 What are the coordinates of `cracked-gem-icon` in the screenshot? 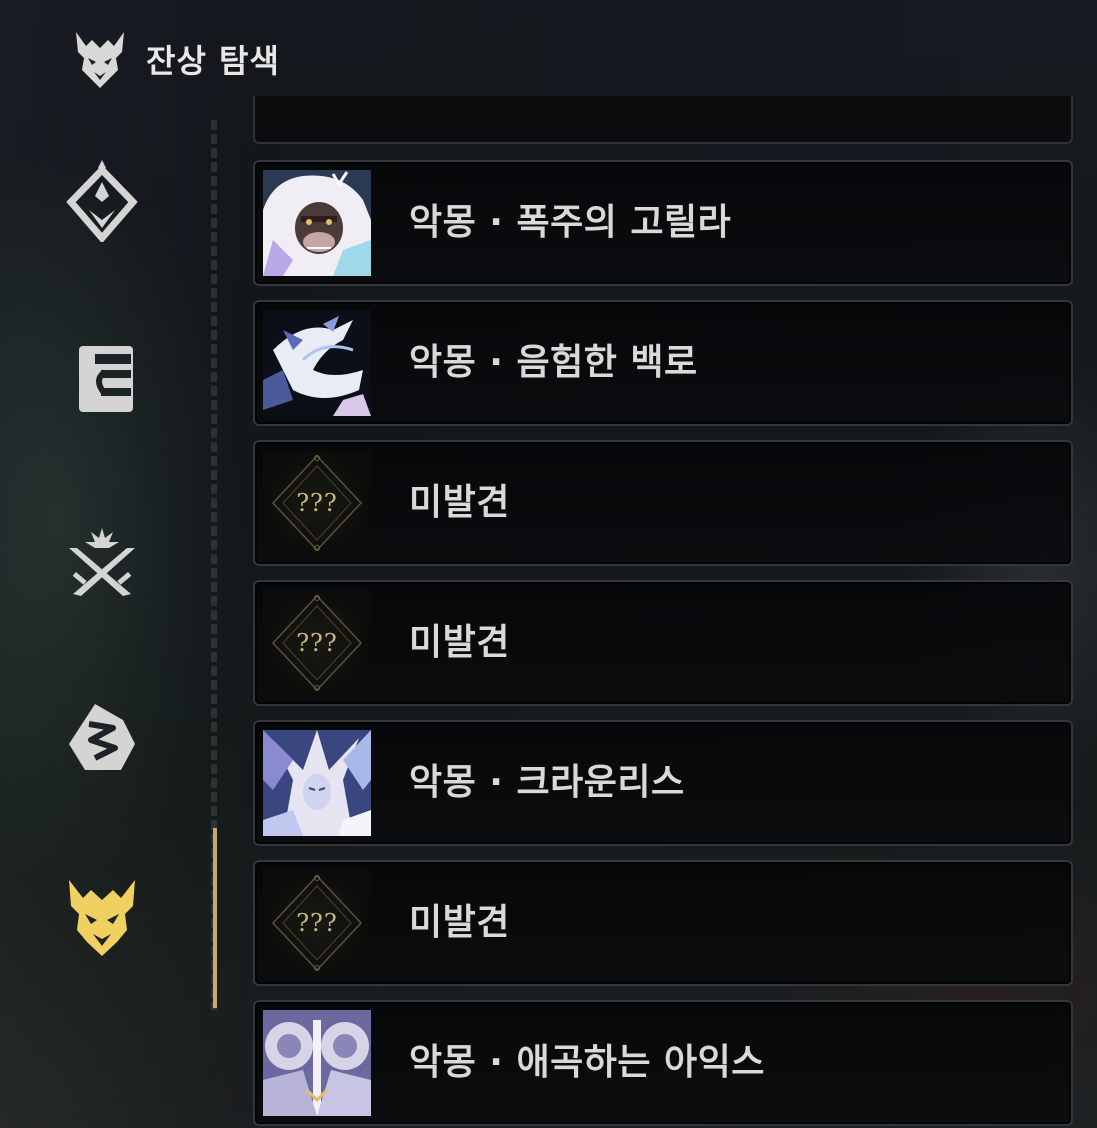 It's located at (102, 737).